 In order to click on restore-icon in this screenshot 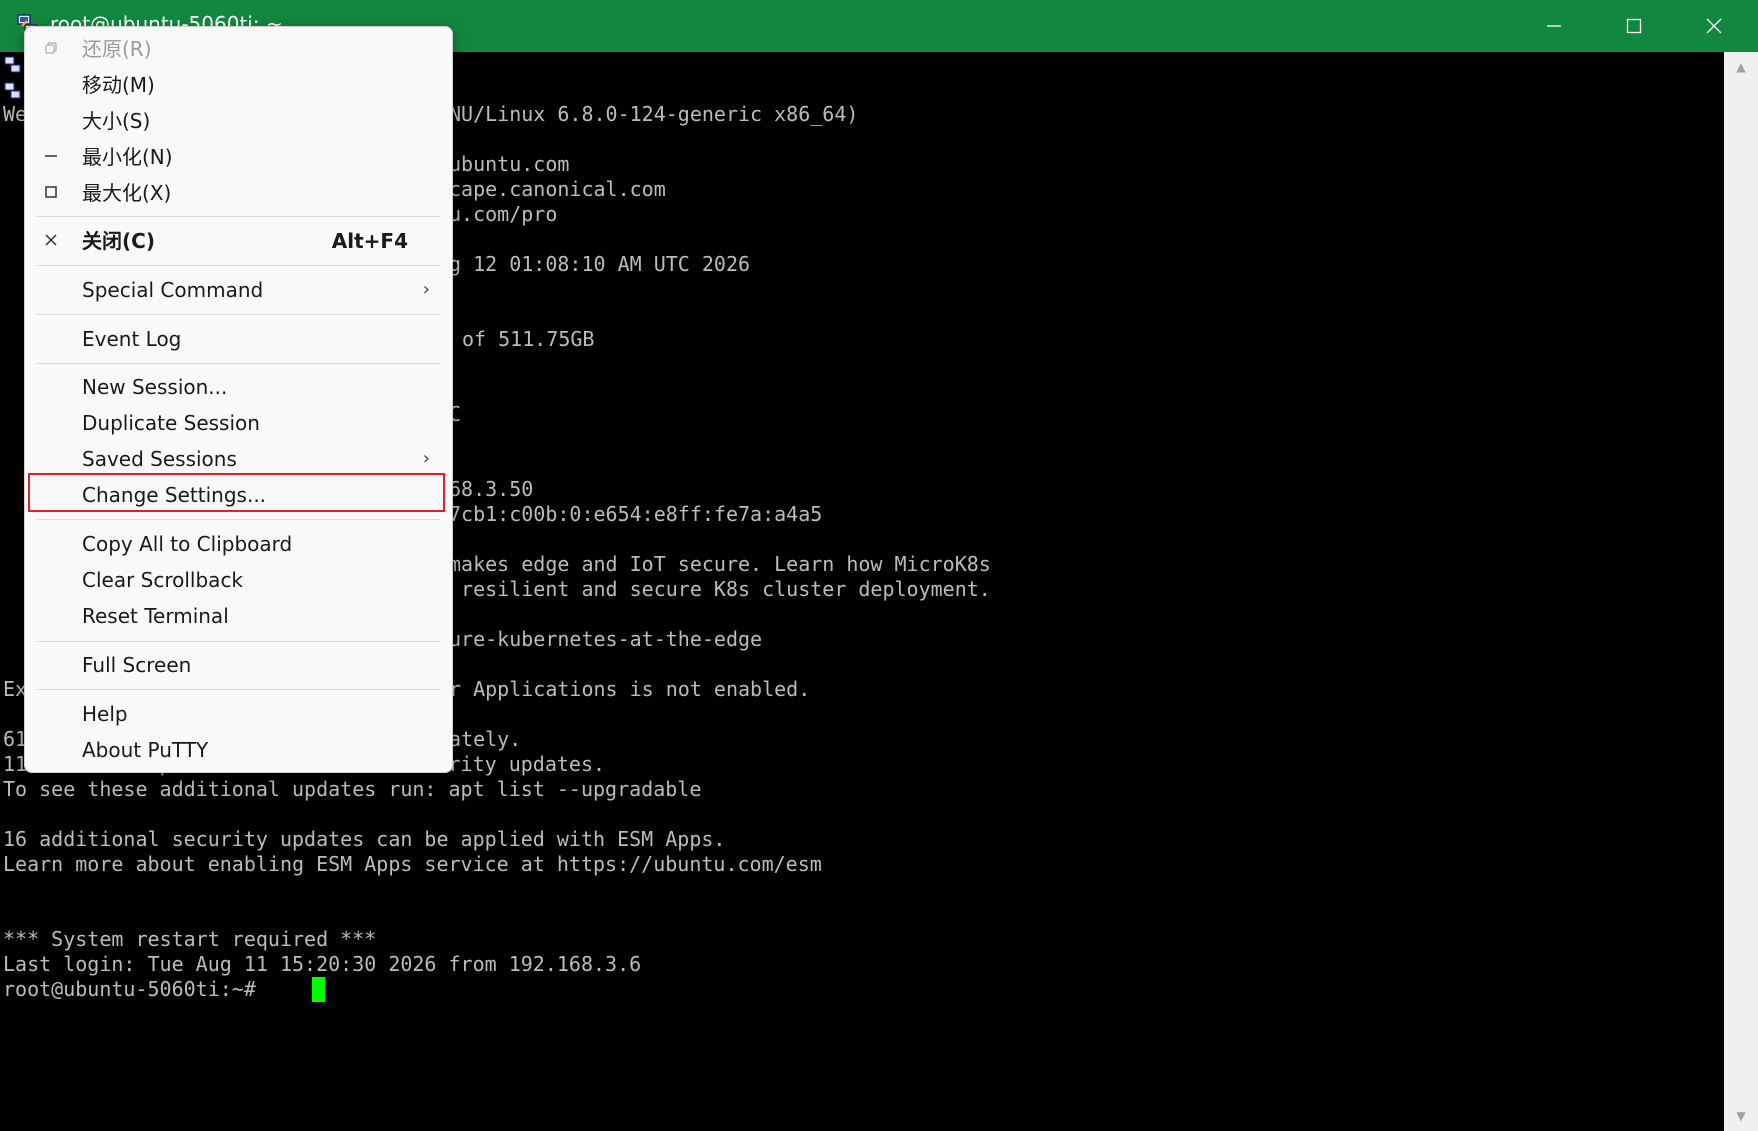, I will do `click(51, 49)`.